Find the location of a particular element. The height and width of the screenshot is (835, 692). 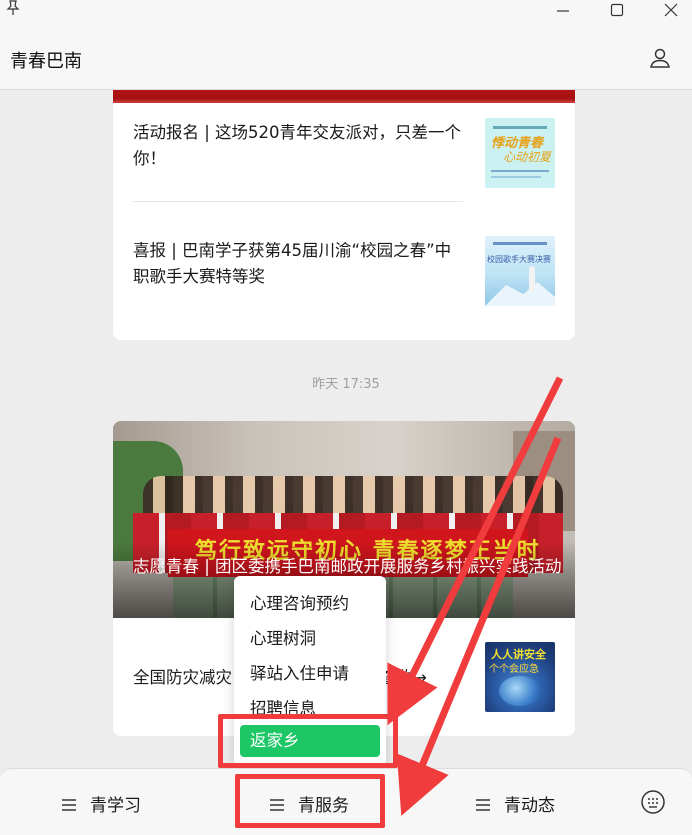

menu-item-psych-consult: 心理咨询预约 is located at coordinates (299, 602).